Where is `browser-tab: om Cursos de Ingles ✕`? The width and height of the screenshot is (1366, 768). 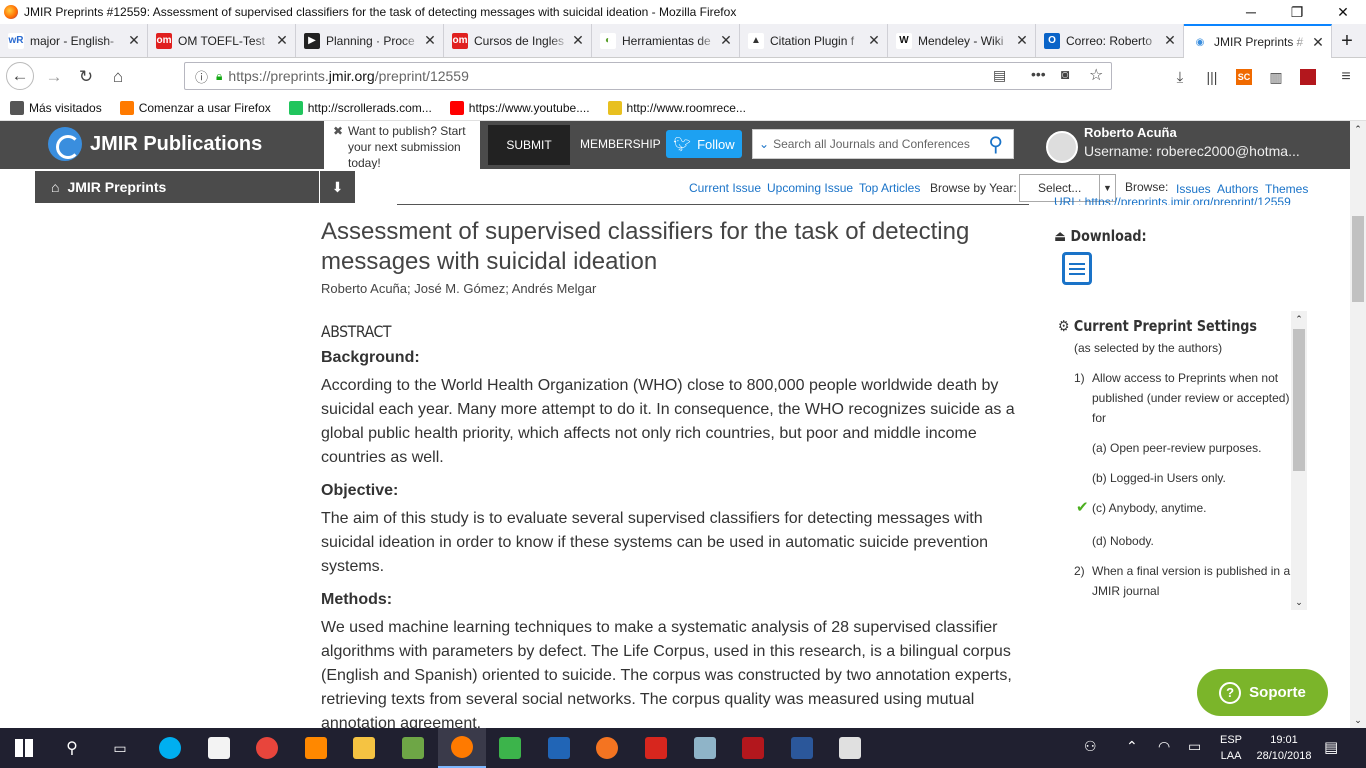 browser-tab: om Cursos de Ingles ✕ is located at coordinates (518, 40).